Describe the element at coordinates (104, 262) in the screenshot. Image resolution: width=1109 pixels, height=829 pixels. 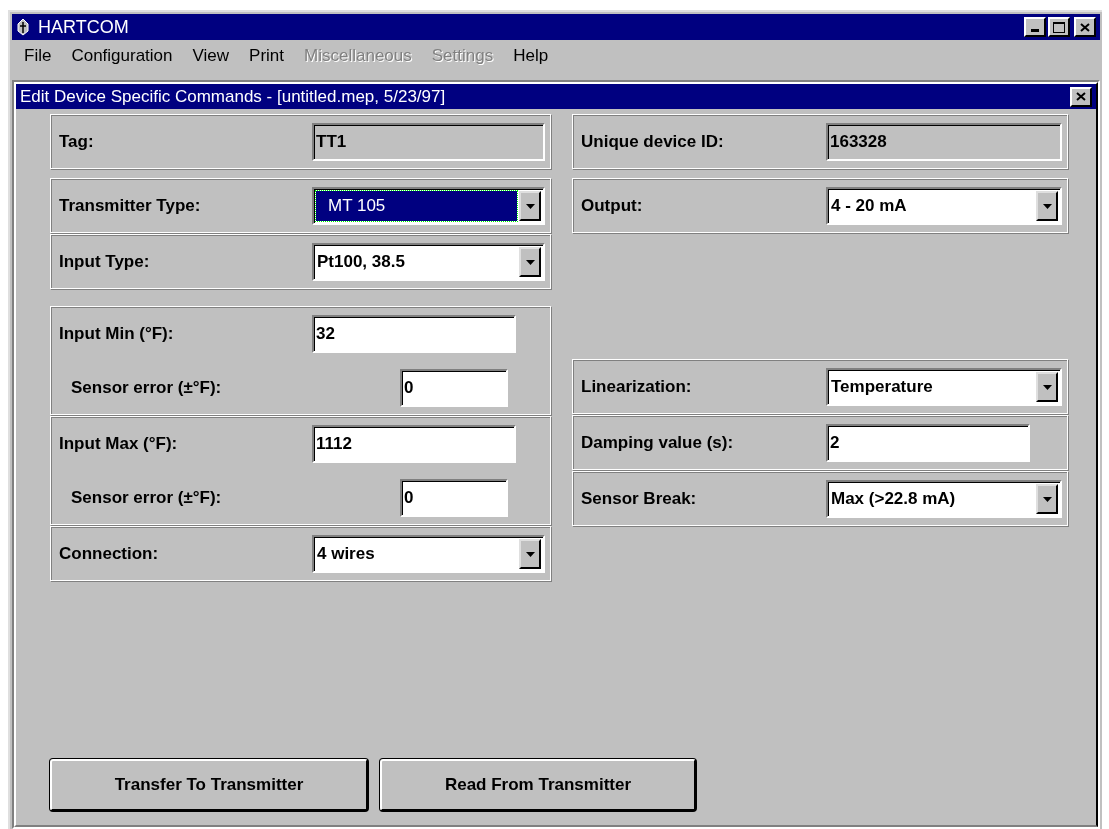
I see `field-label: Input Type:` at that location.